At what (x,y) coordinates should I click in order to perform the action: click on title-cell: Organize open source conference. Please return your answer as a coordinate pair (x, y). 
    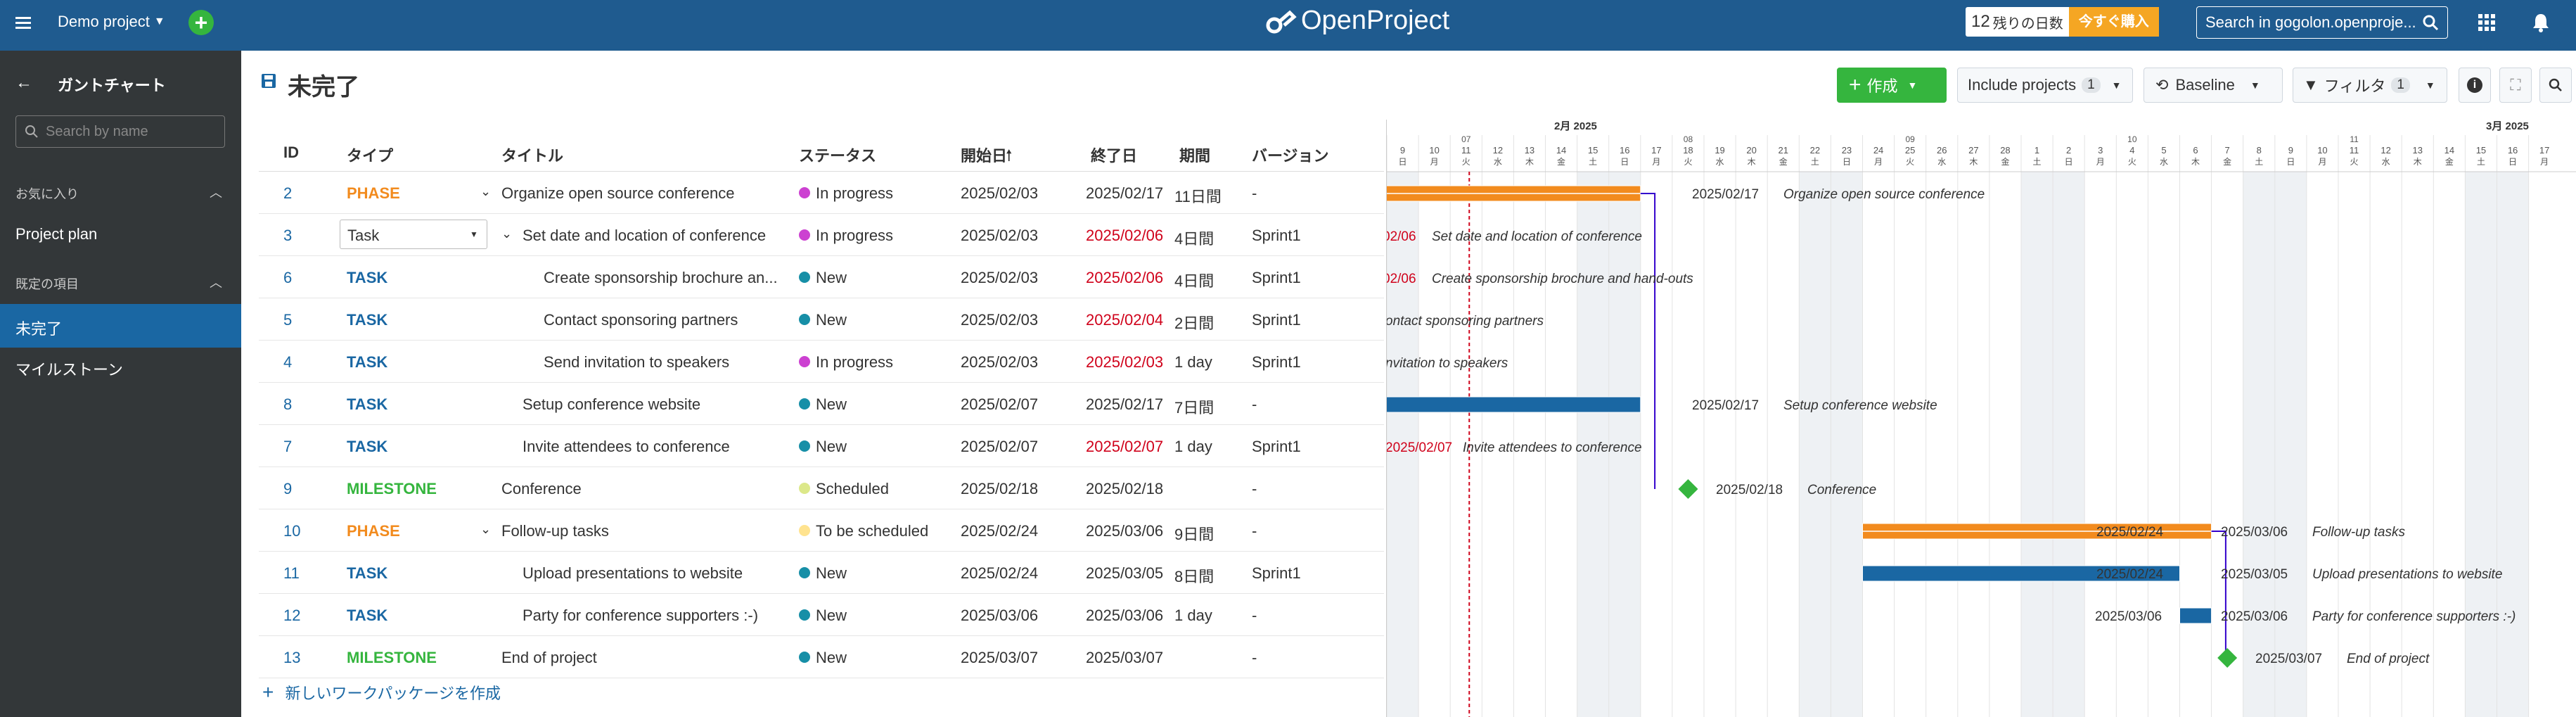
    Looking at the image, I should click on (617, 194).